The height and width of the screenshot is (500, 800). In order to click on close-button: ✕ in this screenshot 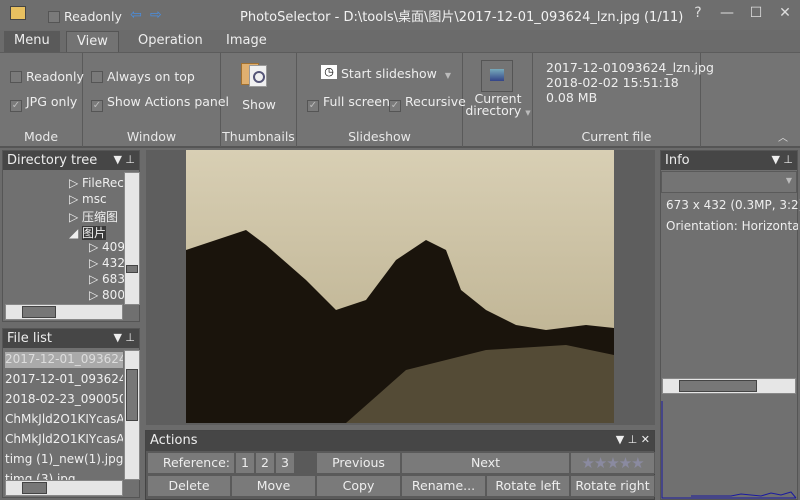, I will do `click(785, 13)`.